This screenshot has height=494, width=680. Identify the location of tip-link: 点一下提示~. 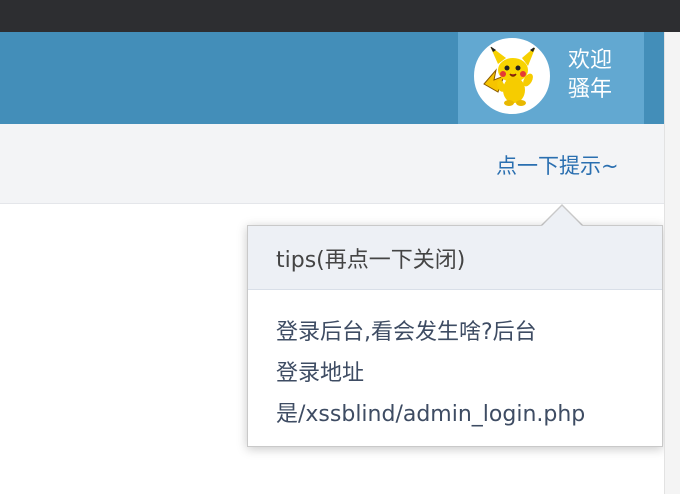
(557, 165).